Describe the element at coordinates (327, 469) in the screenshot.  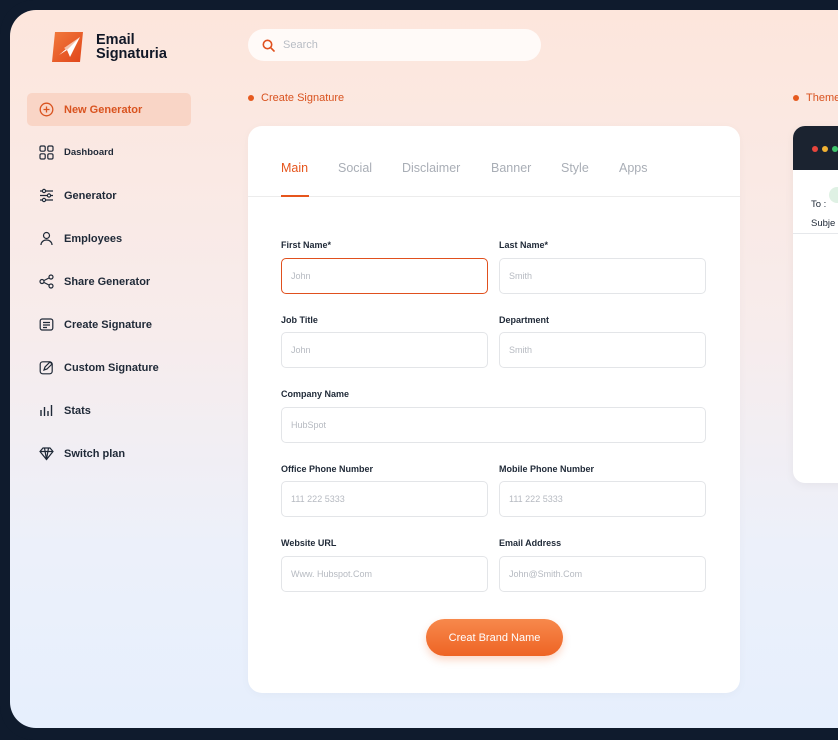
I see `office-phone-label: Office Phone Number` at that location.